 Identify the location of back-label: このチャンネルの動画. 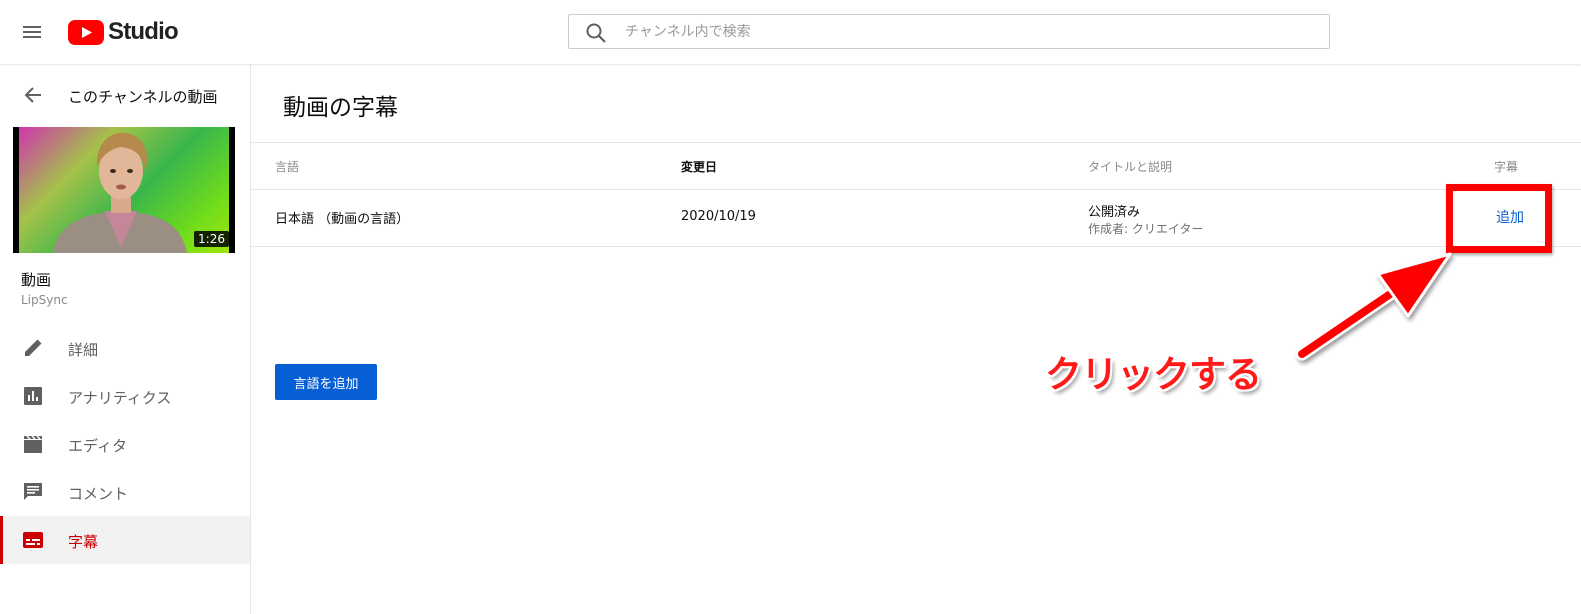
(143, 97).